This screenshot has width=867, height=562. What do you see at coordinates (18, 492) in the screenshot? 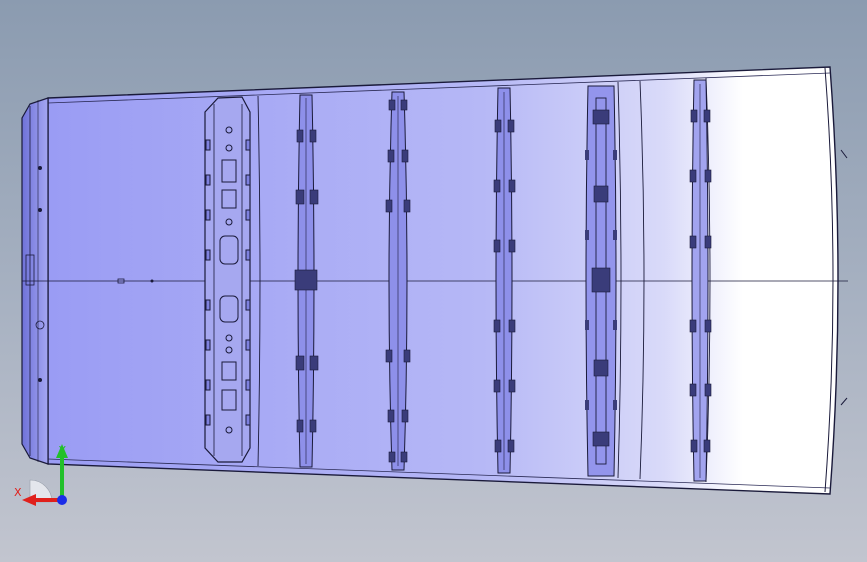
I see `x-axis-label: X` at bounding box center [18, 492].